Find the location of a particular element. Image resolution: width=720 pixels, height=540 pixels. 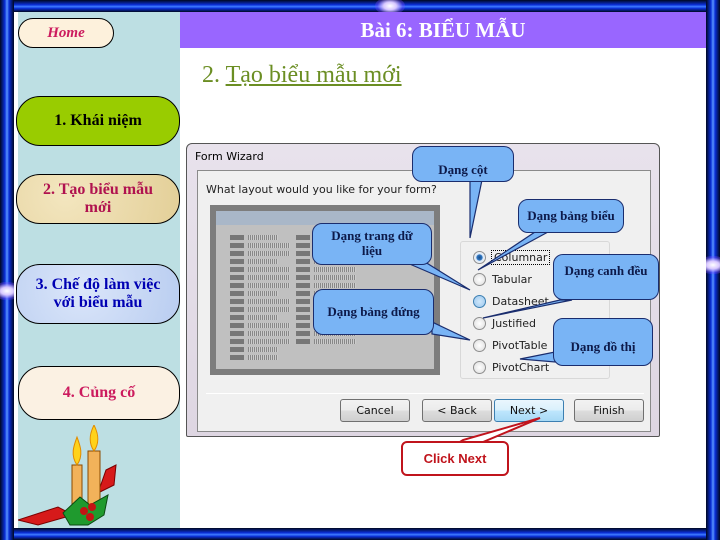

callout-click-next: Click Next is located at coordinates (455, 458).